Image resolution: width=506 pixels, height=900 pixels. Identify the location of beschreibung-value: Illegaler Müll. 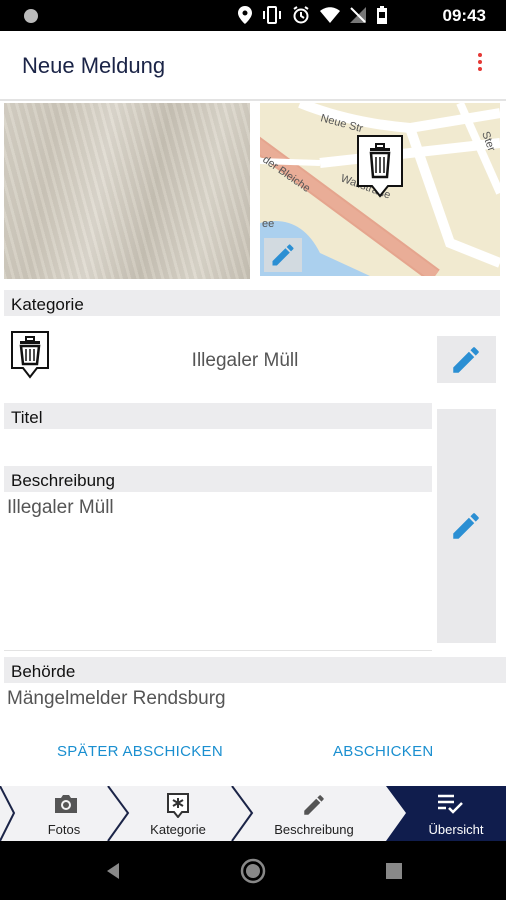
(60, 507).